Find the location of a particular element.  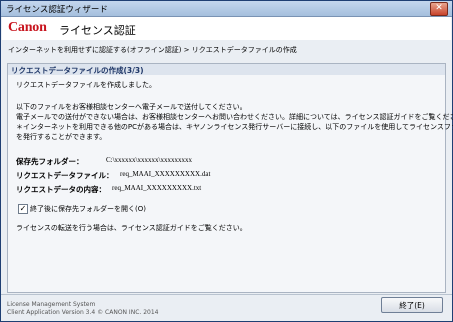

checkmark-icon: ✓ is located at coordinates (23, 208).